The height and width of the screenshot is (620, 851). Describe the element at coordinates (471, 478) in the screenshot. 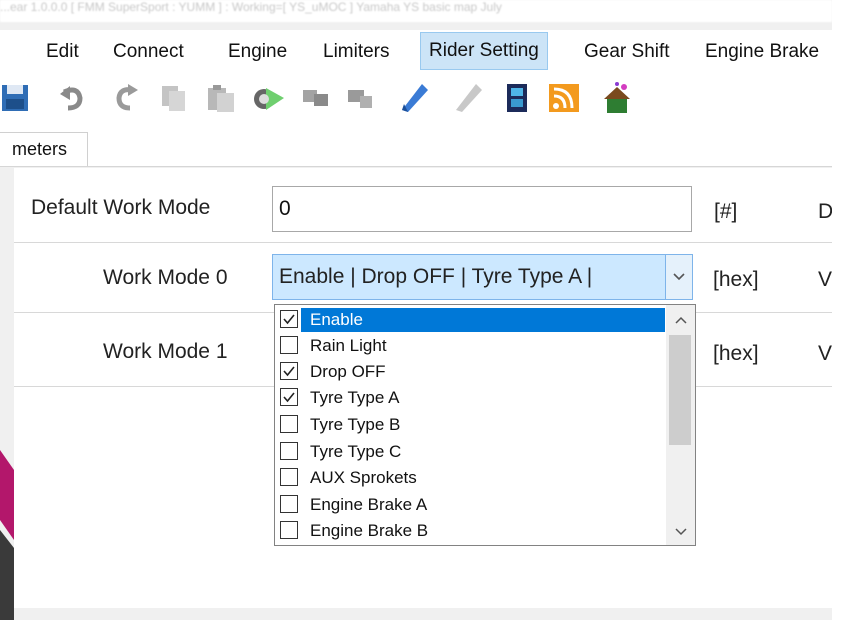

I see `list-item-aux-sprokets: AUX Sprokets` at that location.